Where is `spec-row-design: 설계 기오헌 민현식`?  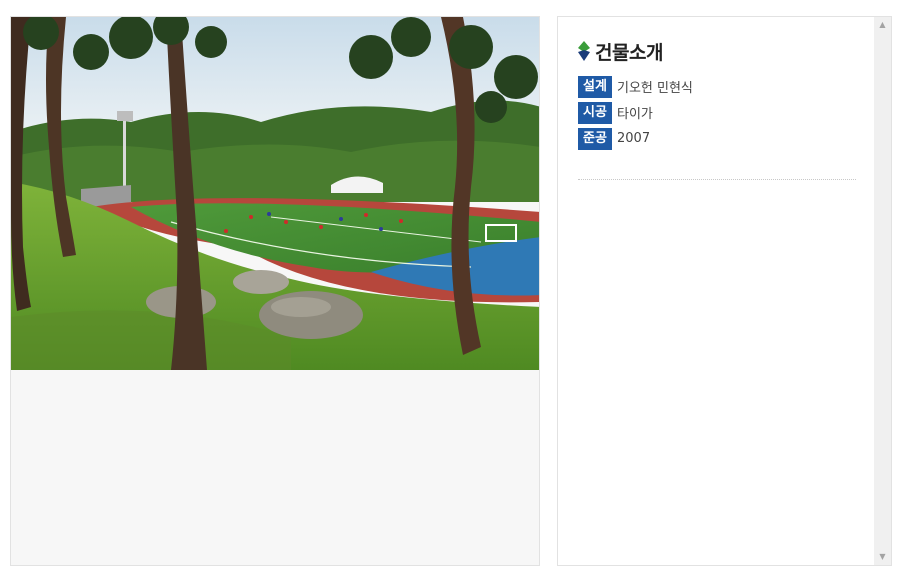
spec-row-design: 설계 기오헌 민현식 is located at coordinates (635, 86).